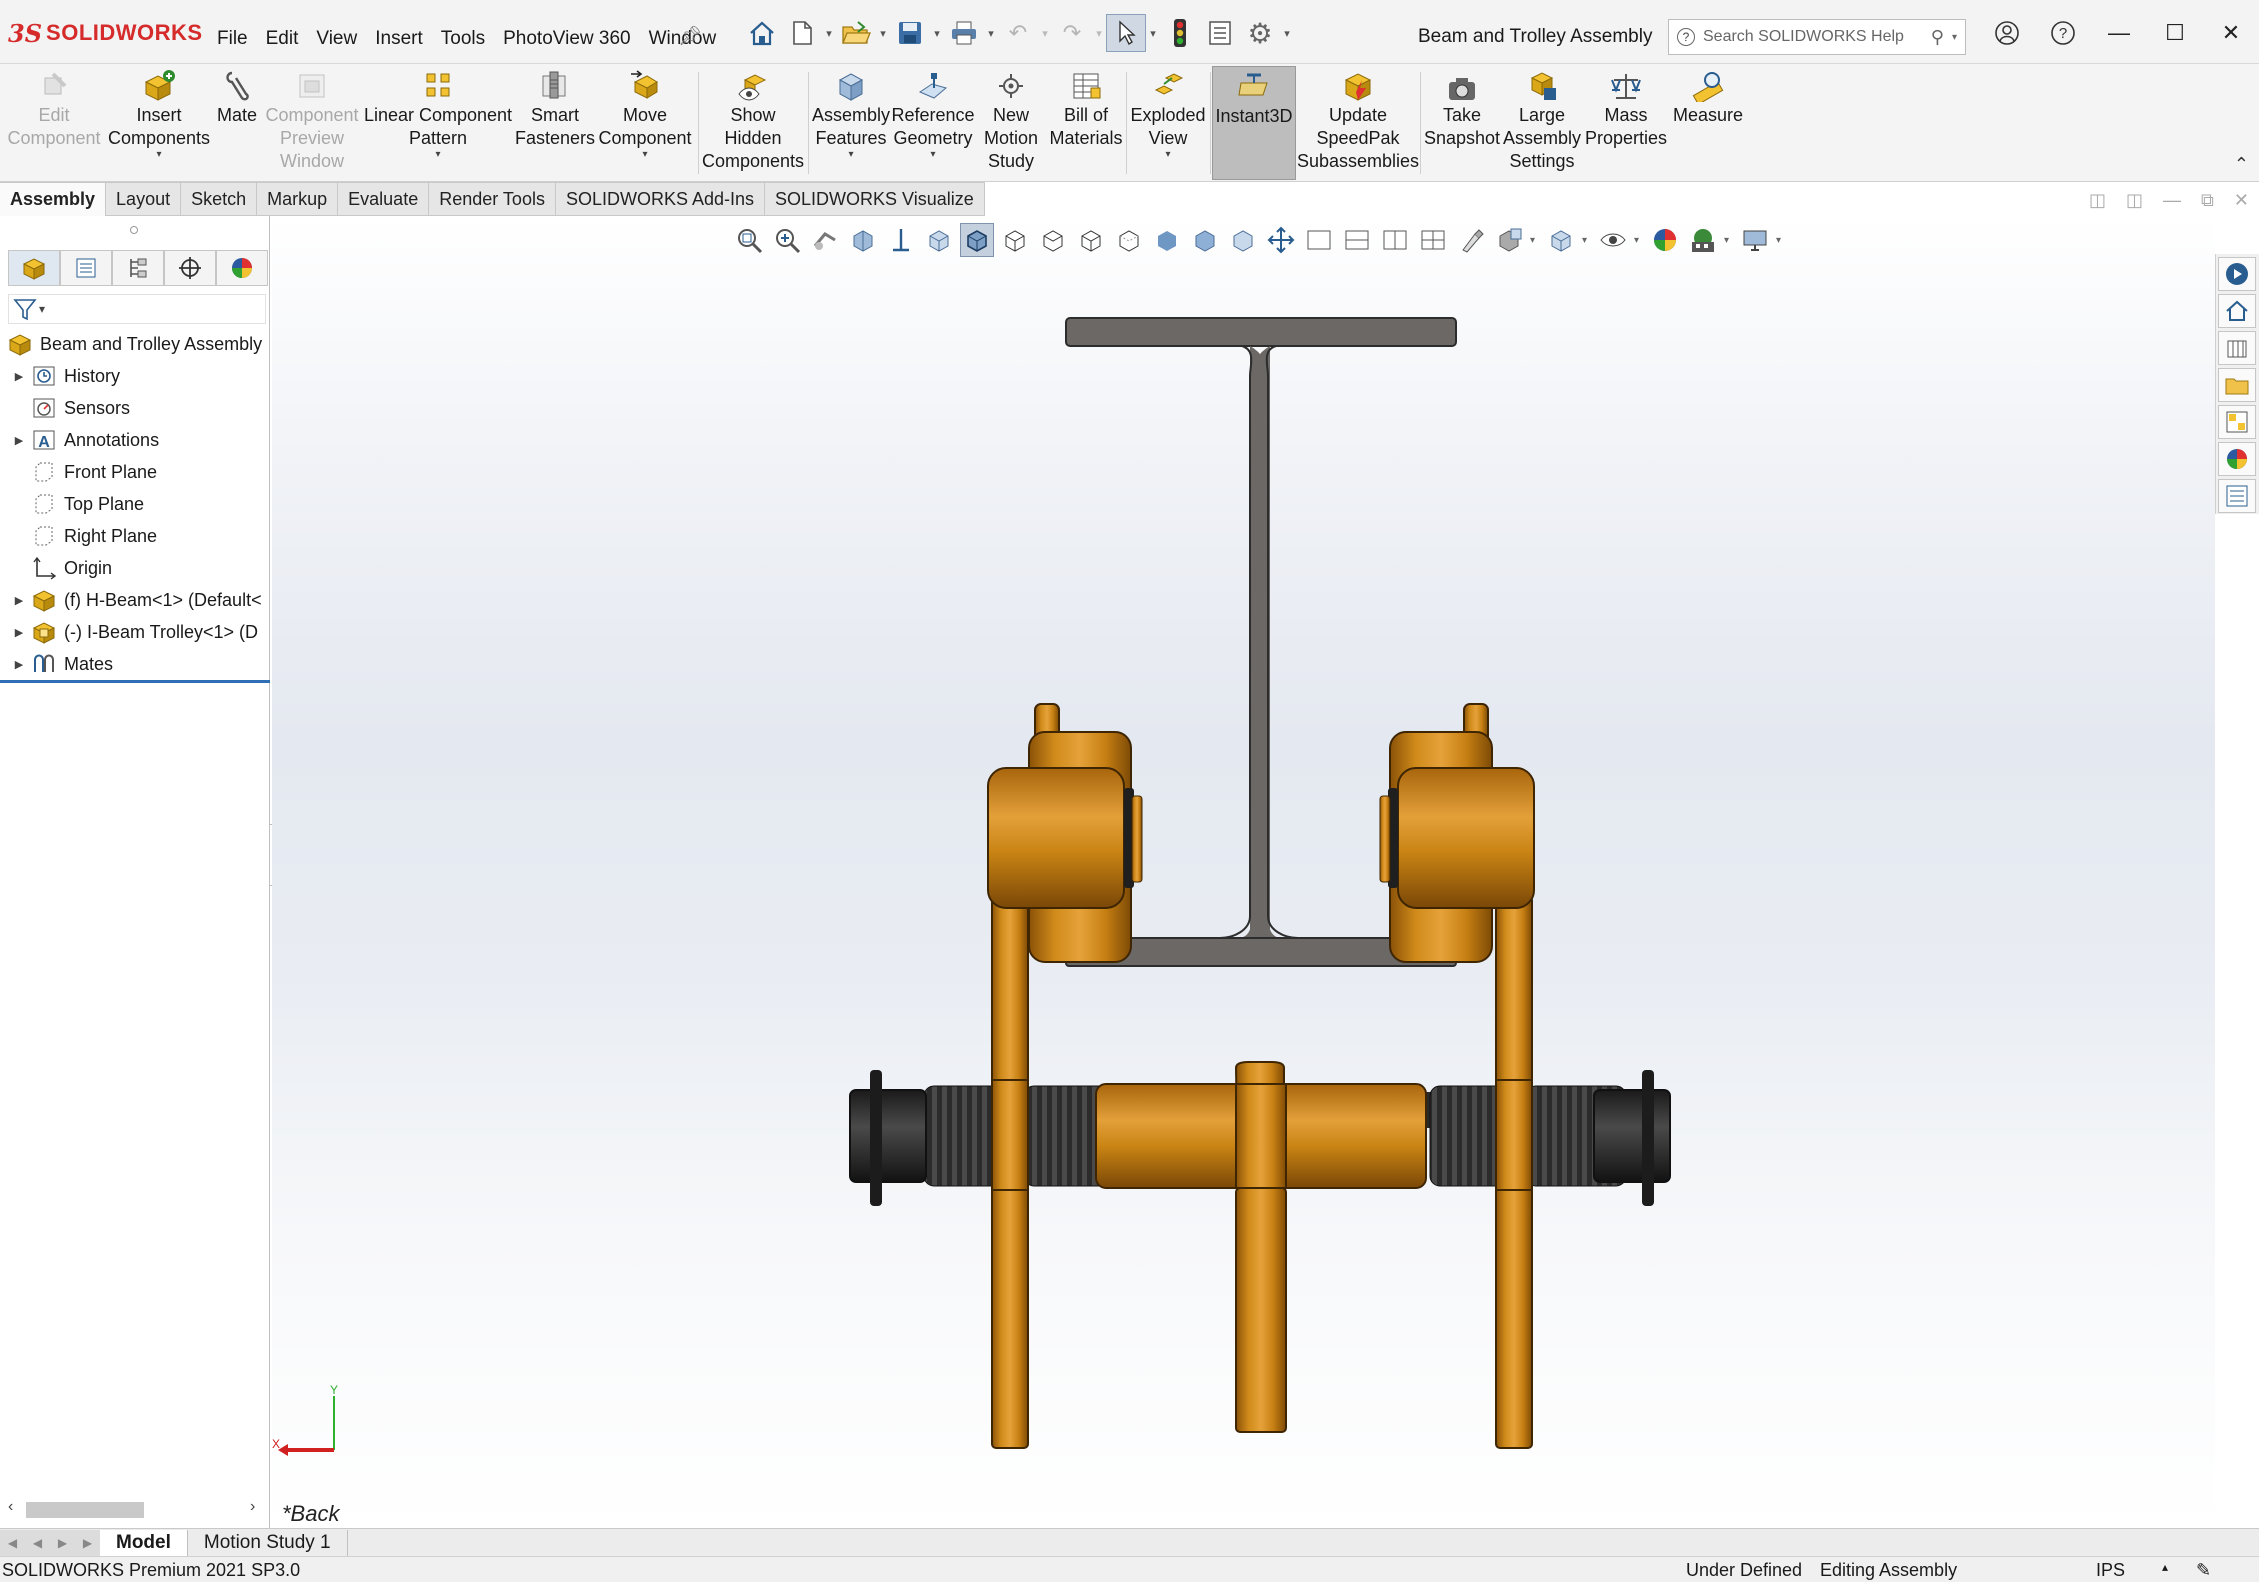 This screenshot has width=2259, height=1582. Describe the element at coordinates (762, 33) in the screenshot. I see `home-icon` at that location.